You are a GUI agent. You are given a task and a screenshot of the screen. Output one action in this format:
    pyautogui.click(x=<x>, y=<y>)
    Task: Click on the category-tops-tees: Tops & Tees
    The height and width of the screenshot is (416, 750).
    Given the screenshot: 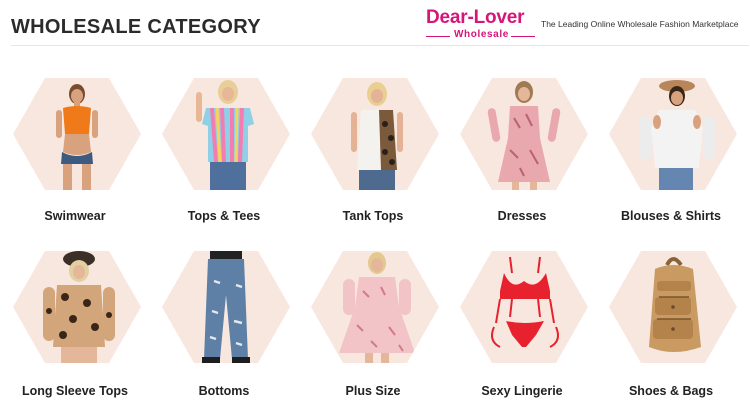 What is the action you would take?
    pyautogui.click(x=224, y=153)
    